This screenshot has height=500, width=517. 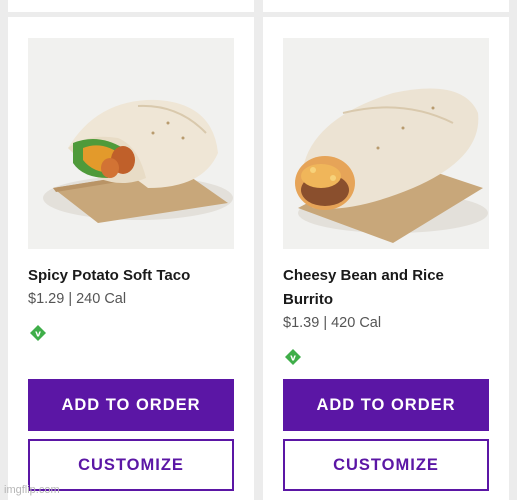 I want to click on product-name: Cheesy Bean and Rice Burrito, so click(x=388, y=288).